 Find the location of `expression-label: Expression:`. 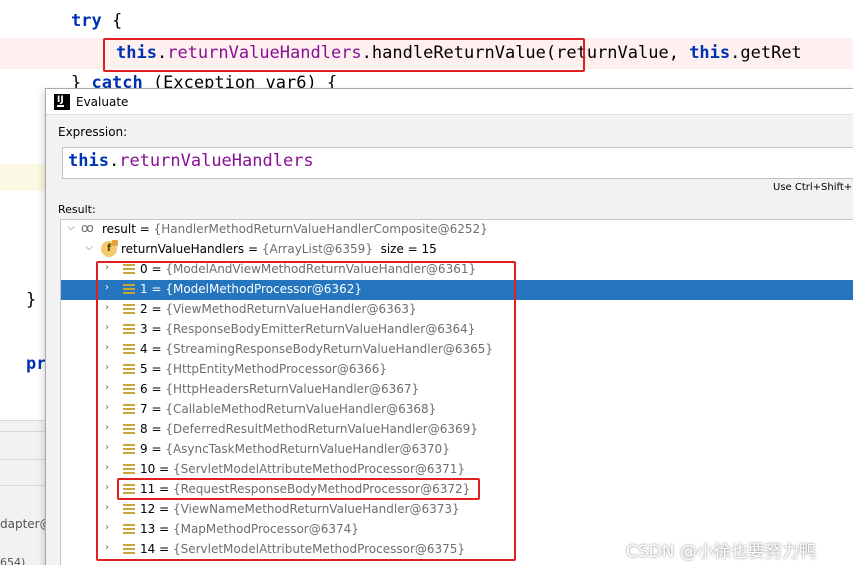

expression-label: Expression: is located at coordinates (93, 132).